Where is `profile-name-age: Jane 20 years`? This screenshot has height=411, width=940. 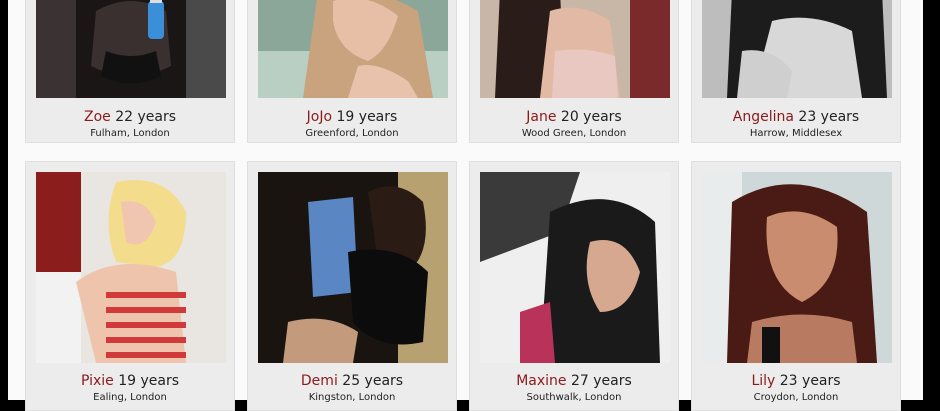 profile-name-age: Jane 20 years is located at coordinates (574, 117).